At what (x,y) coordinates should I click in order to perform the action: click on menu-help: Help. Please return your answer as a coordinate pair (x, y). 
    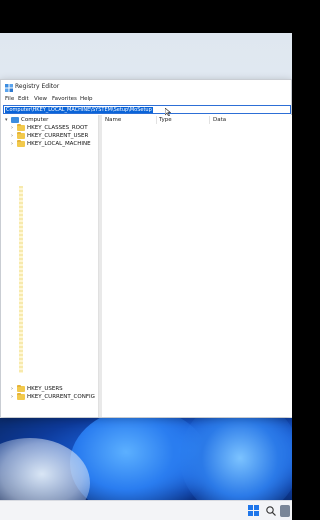
    Looking at the image, I should click on (86, 99).